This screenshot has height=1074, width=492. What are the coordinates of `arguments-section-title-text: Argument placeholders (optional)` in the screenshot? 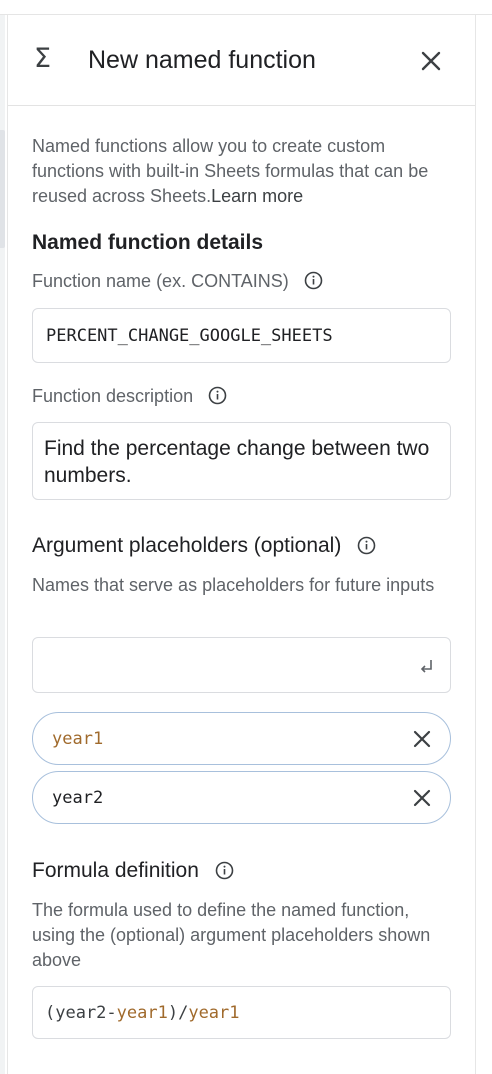 It's located at (187, 545).